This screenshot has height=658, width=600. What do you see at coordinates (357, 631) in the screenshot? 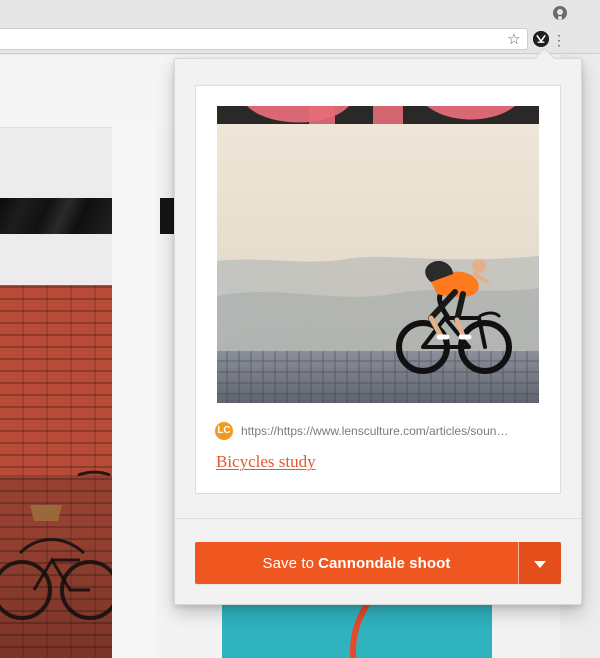
I see `background-photo-bike-wheel` at bounding box center [357, 631].